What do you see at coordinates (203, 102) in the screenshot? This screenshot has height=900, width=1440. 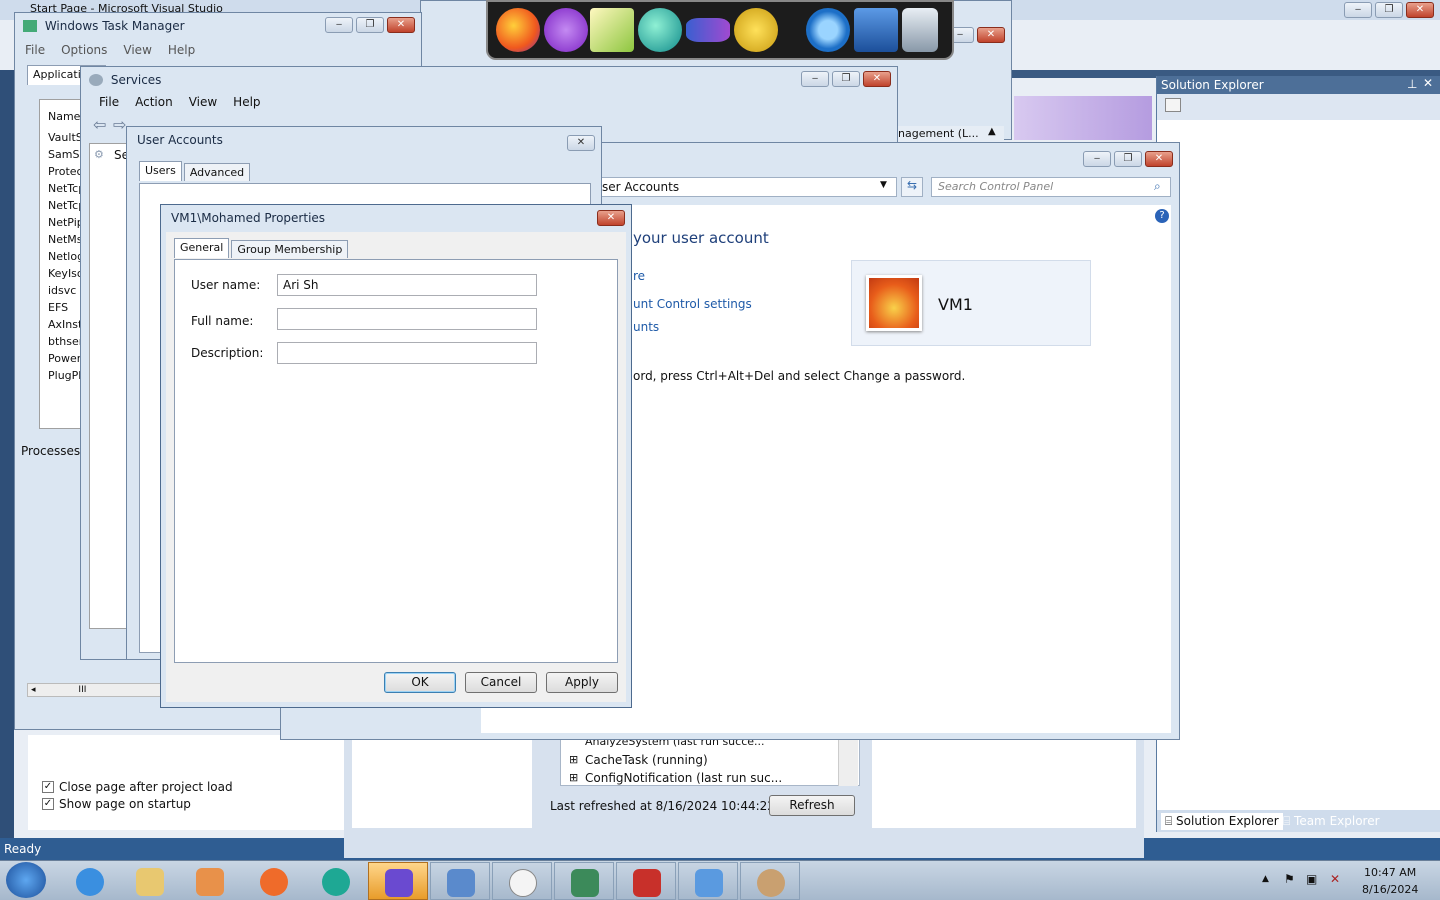 I see `services-menu-view: View` at bounding box center [203, 102].